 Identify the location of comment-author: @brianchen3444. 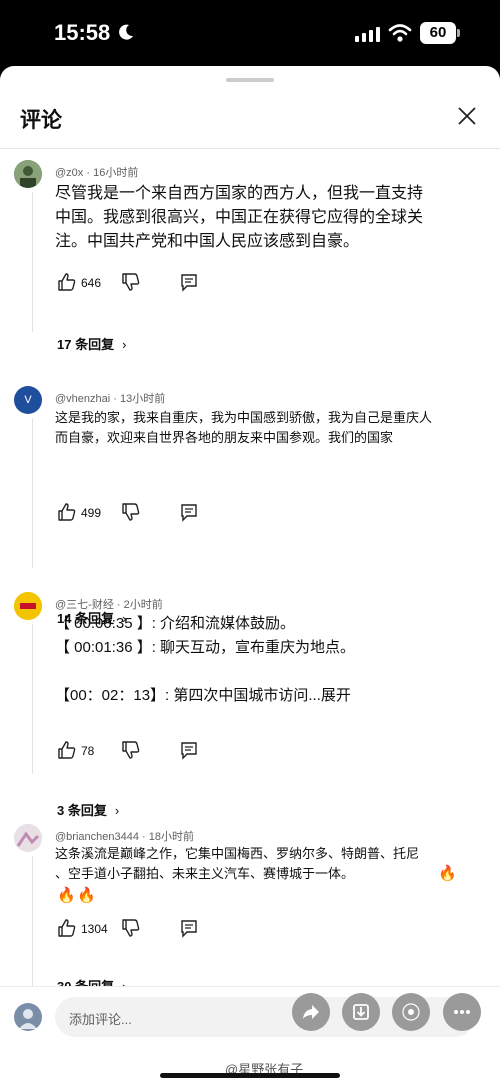
(97, 837).